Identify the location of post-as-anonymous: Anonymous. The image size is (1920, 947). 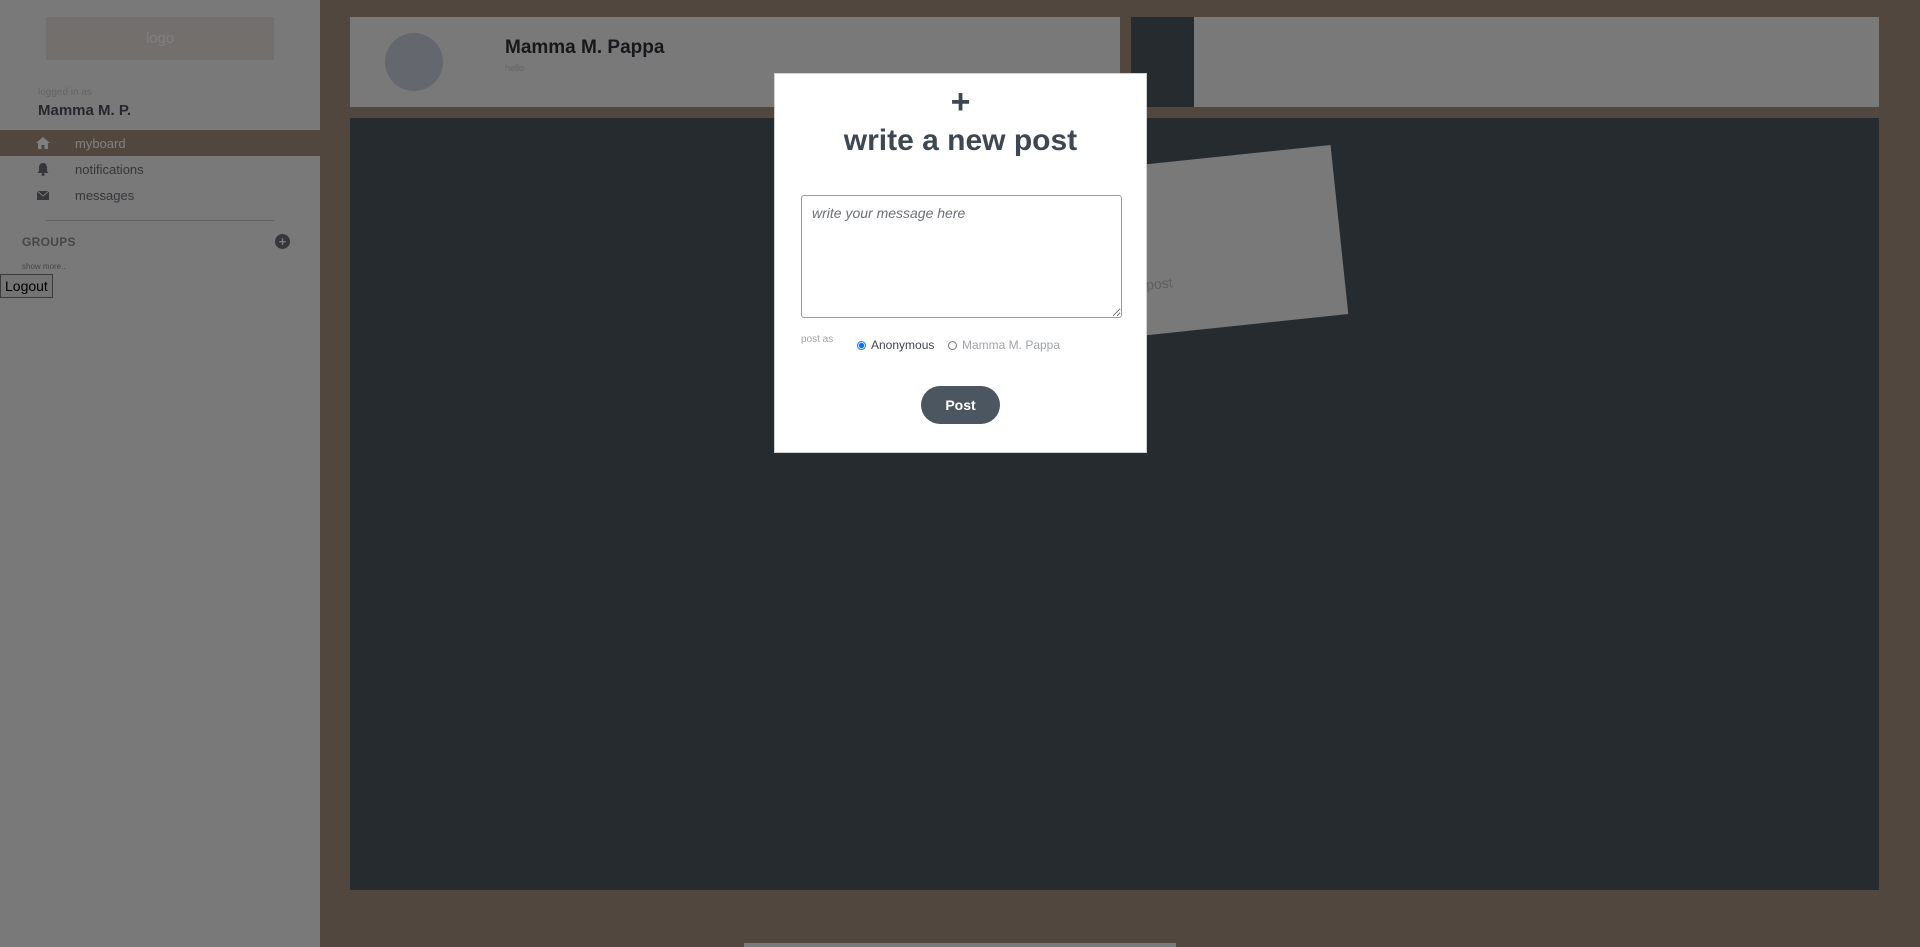
(895, 345).